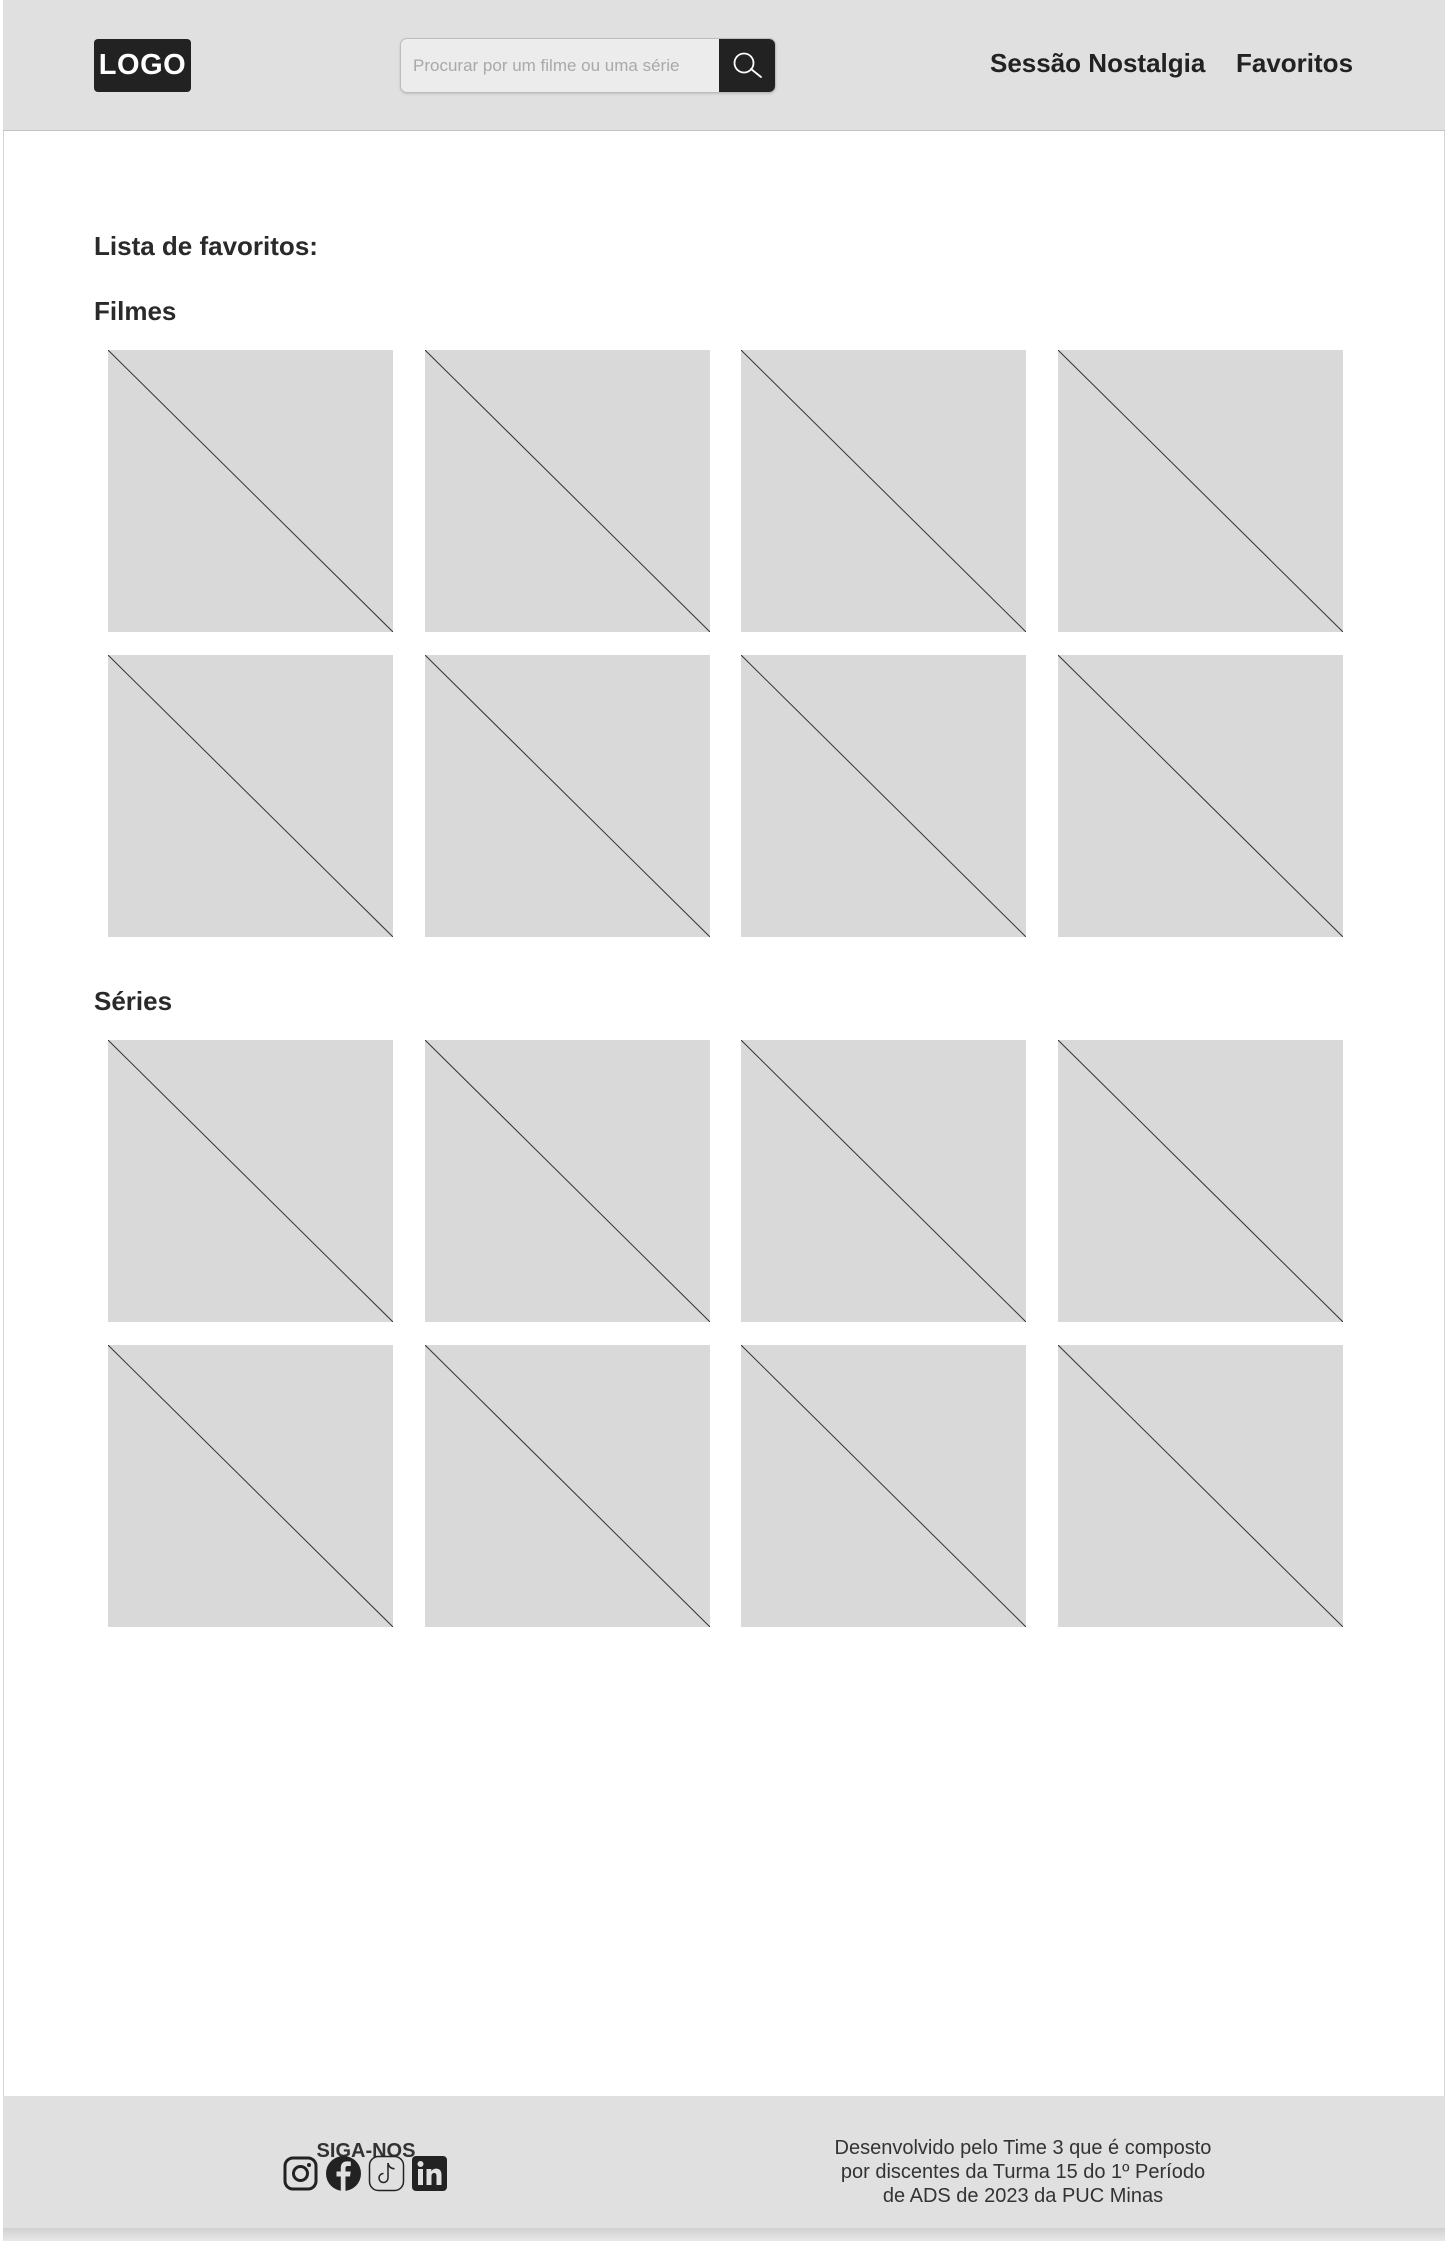 The height and width of the screenshot is (2241, 1448). Describe the element at coordinates (1097, 63) in the screenshot. I see `nav-link-nostalgia: Sessão Nostalgia` at that location.